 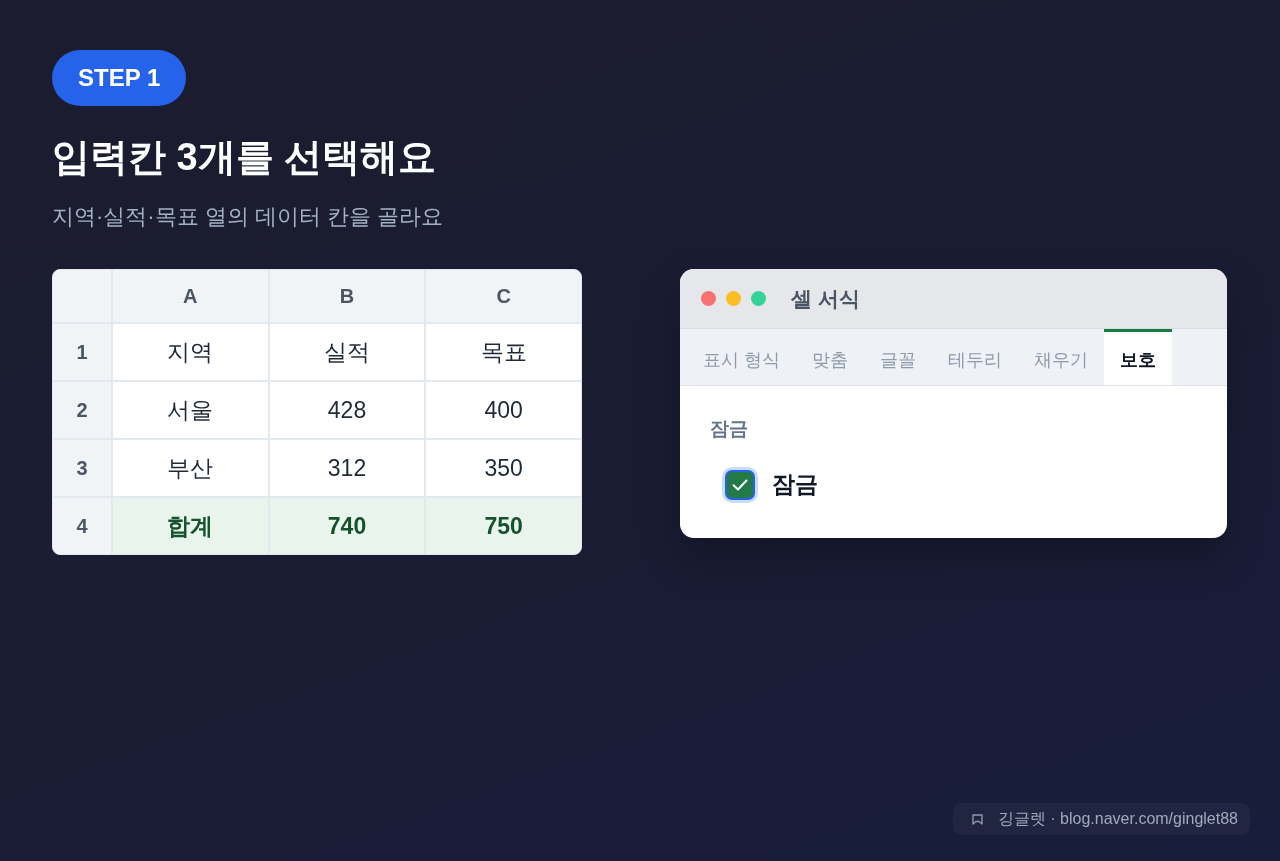 What do you see at coordinates (503, 410) in the screenshot?
I see `table-cell: 400` at bounding box center [503, 410].